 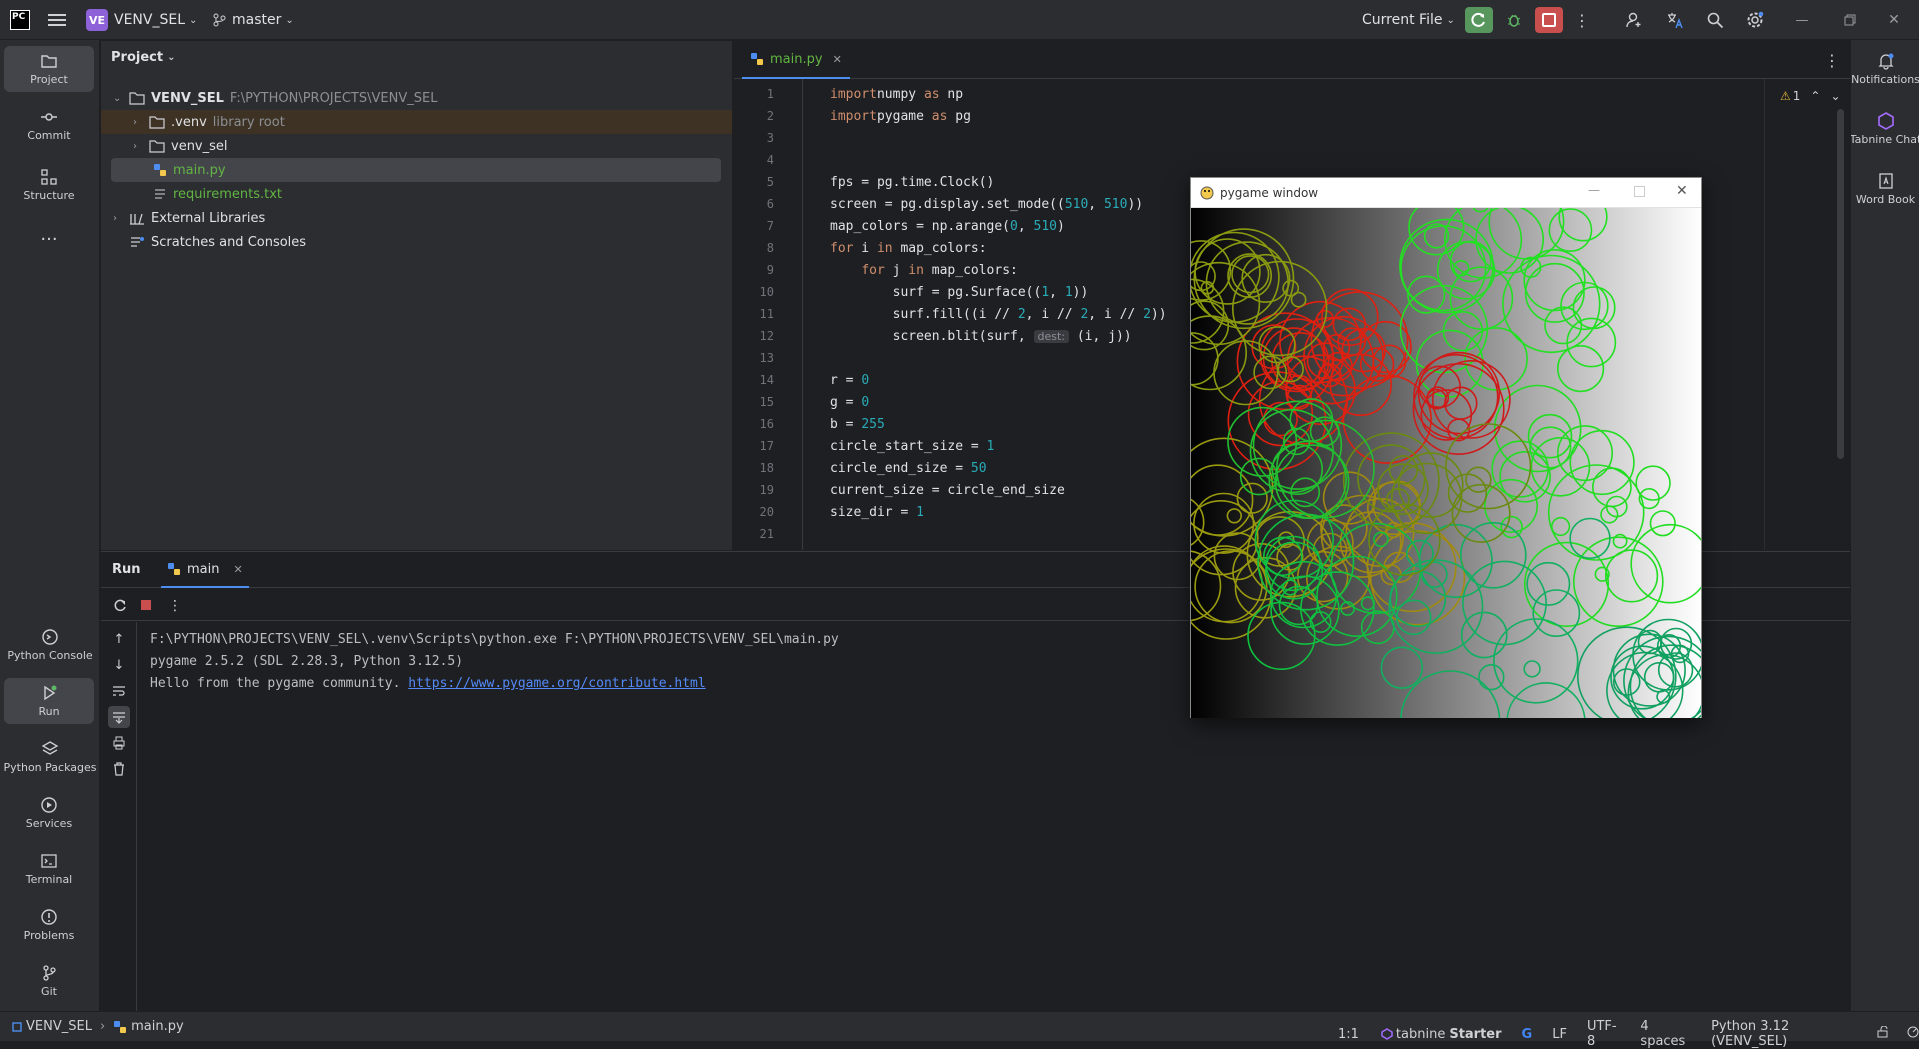 I want to click on stop-button, so click(x=1549, y=20).